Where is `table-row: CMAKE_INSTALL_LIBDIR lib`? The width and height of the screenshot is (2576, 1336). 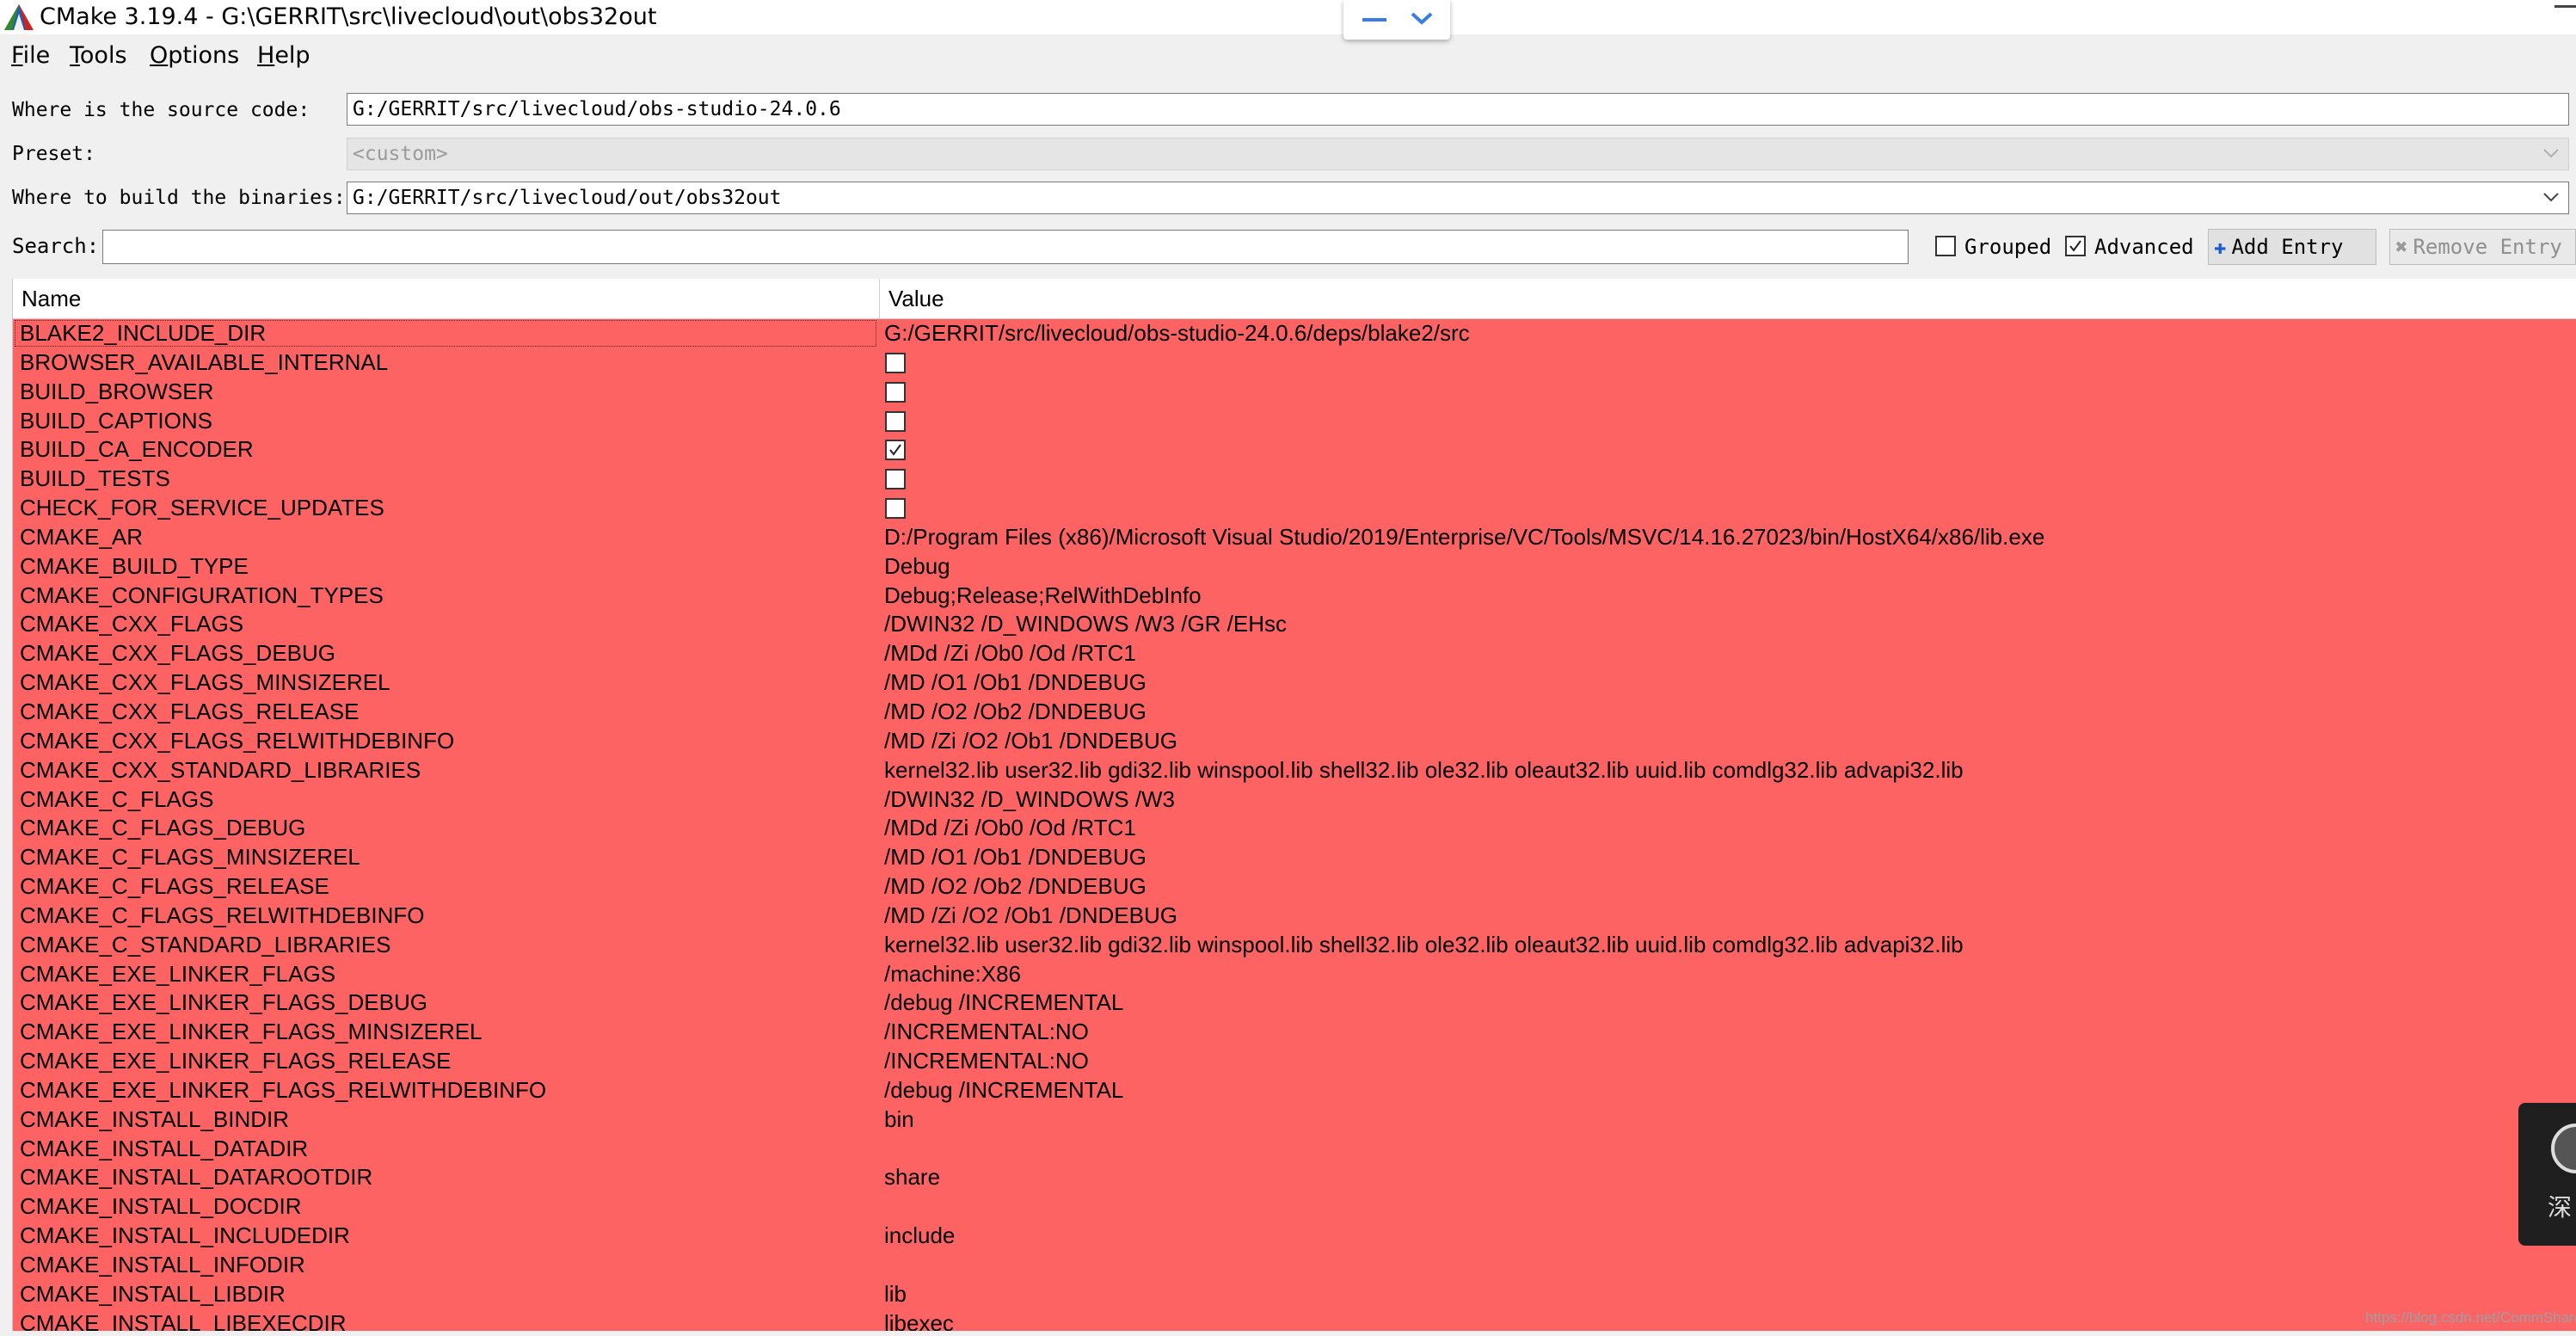
table-row: CMAKE_INSTALL_LIBDIR lib is located at coordinates (1294, 1294).